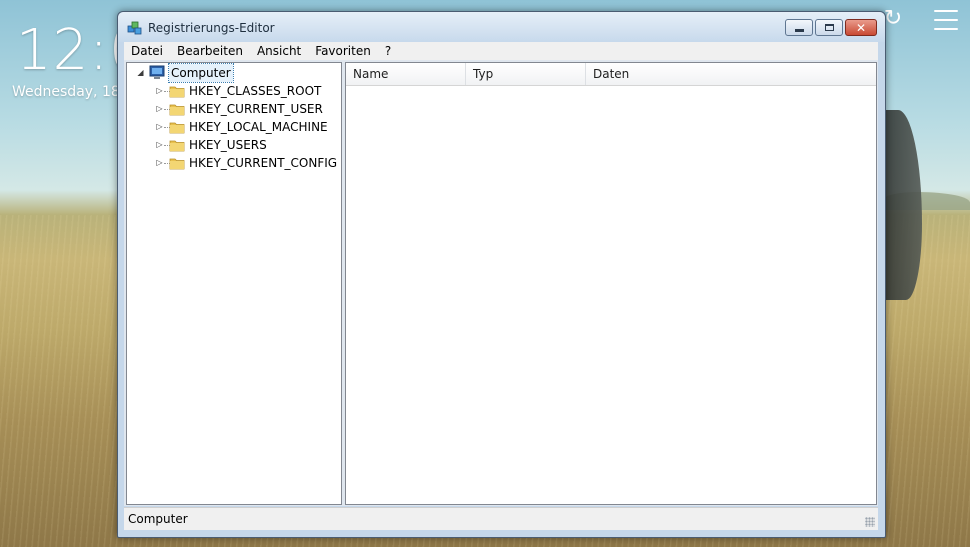 The width and height of the screenshot is (970, 547). I want to click on tree-label: HKEY_LOCAL_MACHINE, so click(258, 127).